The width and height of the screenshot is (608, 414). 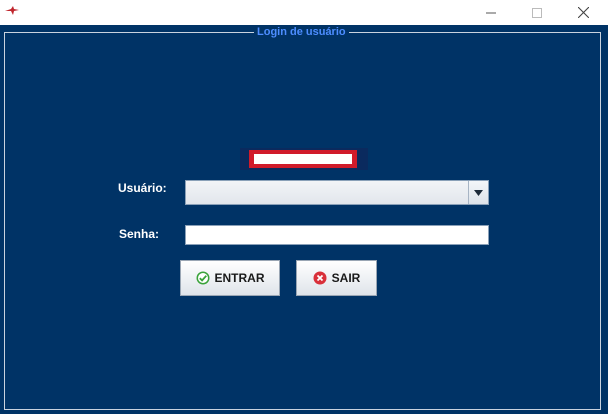 I want to click on maximize-button, so click(x=537, y=12).